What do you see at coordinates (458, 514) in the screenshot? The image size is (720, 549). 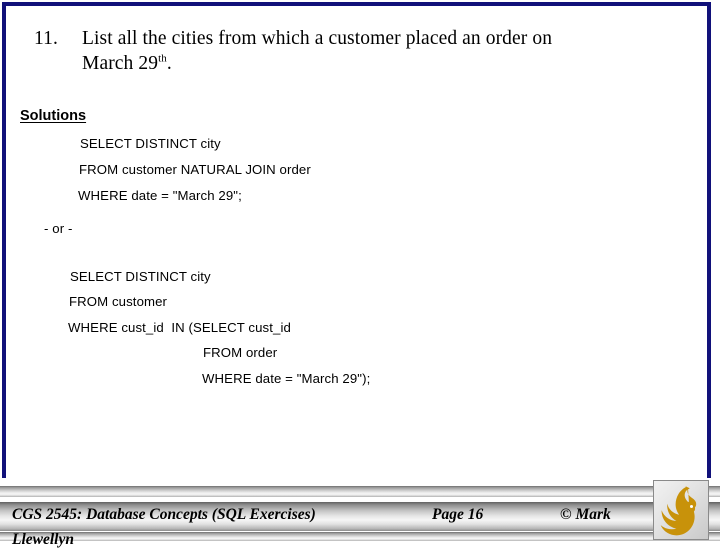 I see `footer-page-number: Page 16` at bounding box center [458, 514].